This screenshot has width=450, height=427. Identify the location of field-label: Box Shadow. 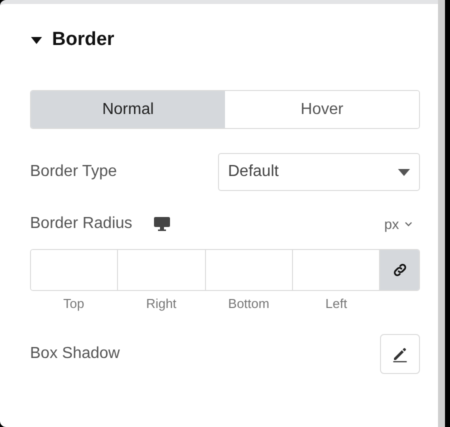
(75, 354).